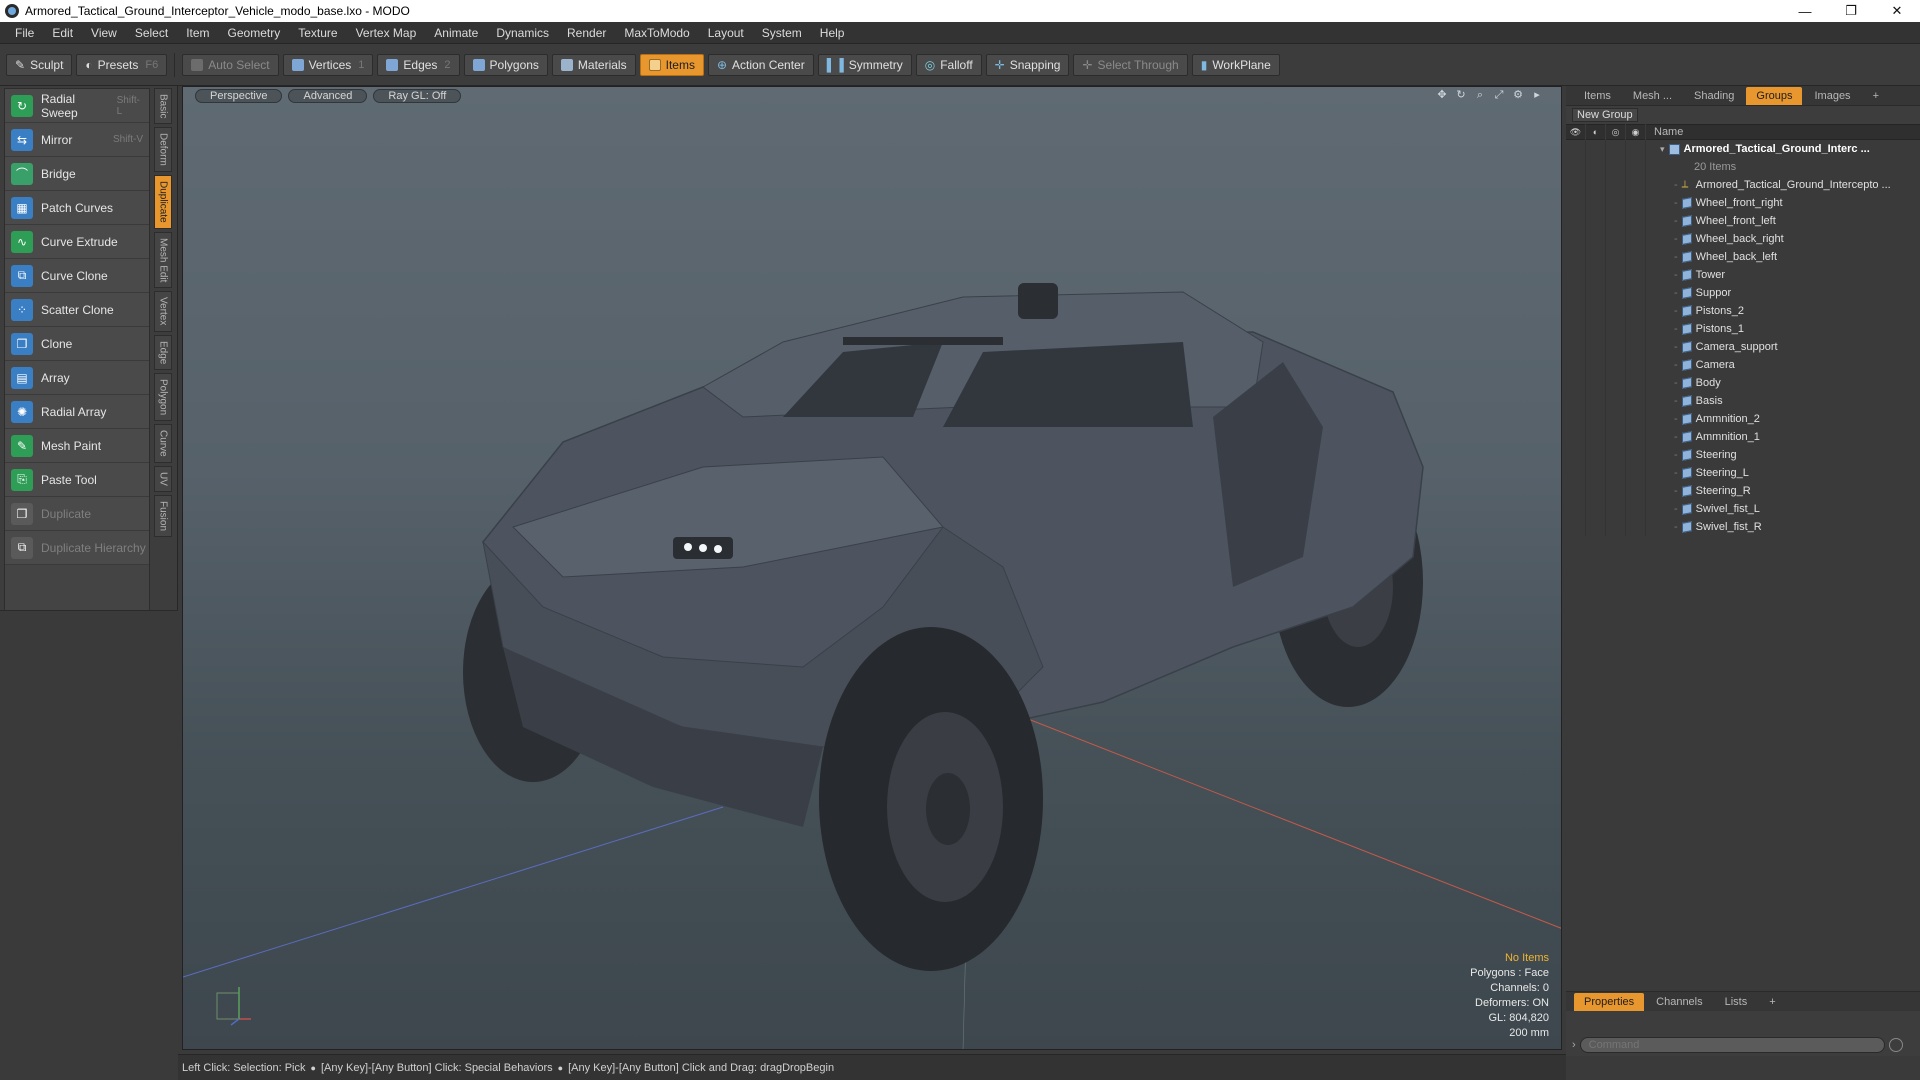 The width and height of the screenshot is (1920, 1080). I want to click on collapse-icon: ▾, so click(1662, 149).